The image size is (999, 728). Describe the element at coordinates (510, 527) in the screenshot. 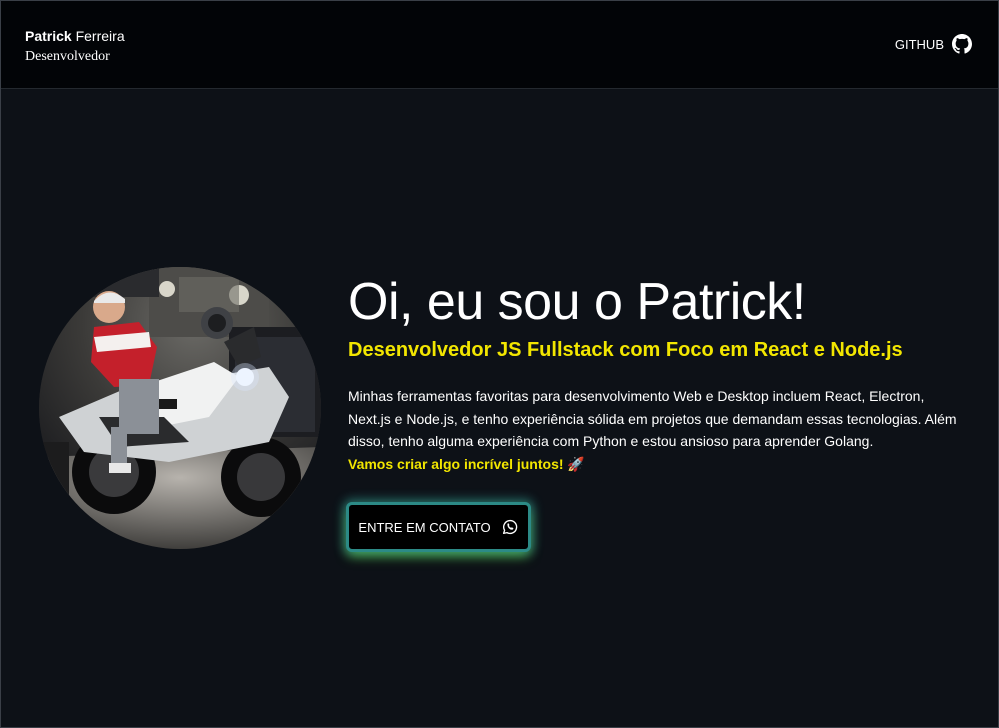

I see `whatsapp-icon` at that location.